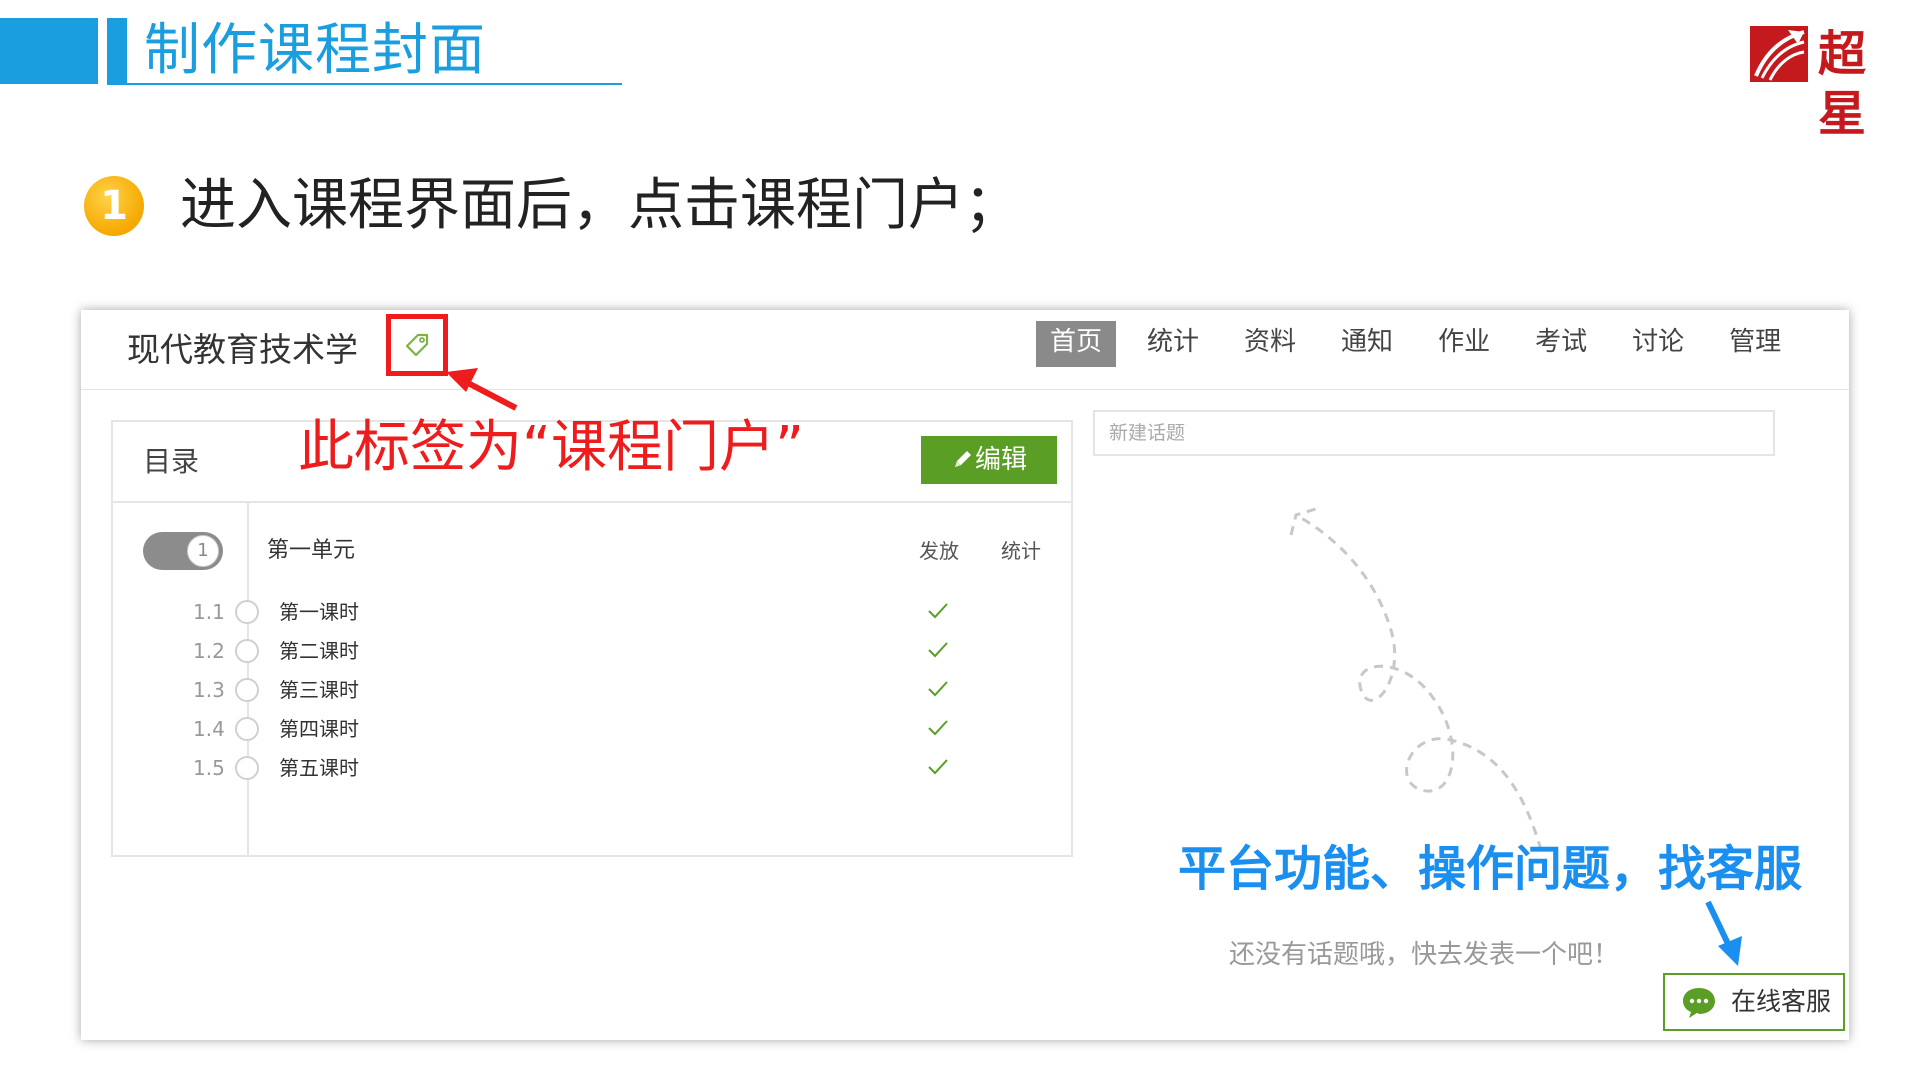  Describe the element at coordinates (319, 690) in the screenshot. I see `lesson-name: 第三课时` at that location.